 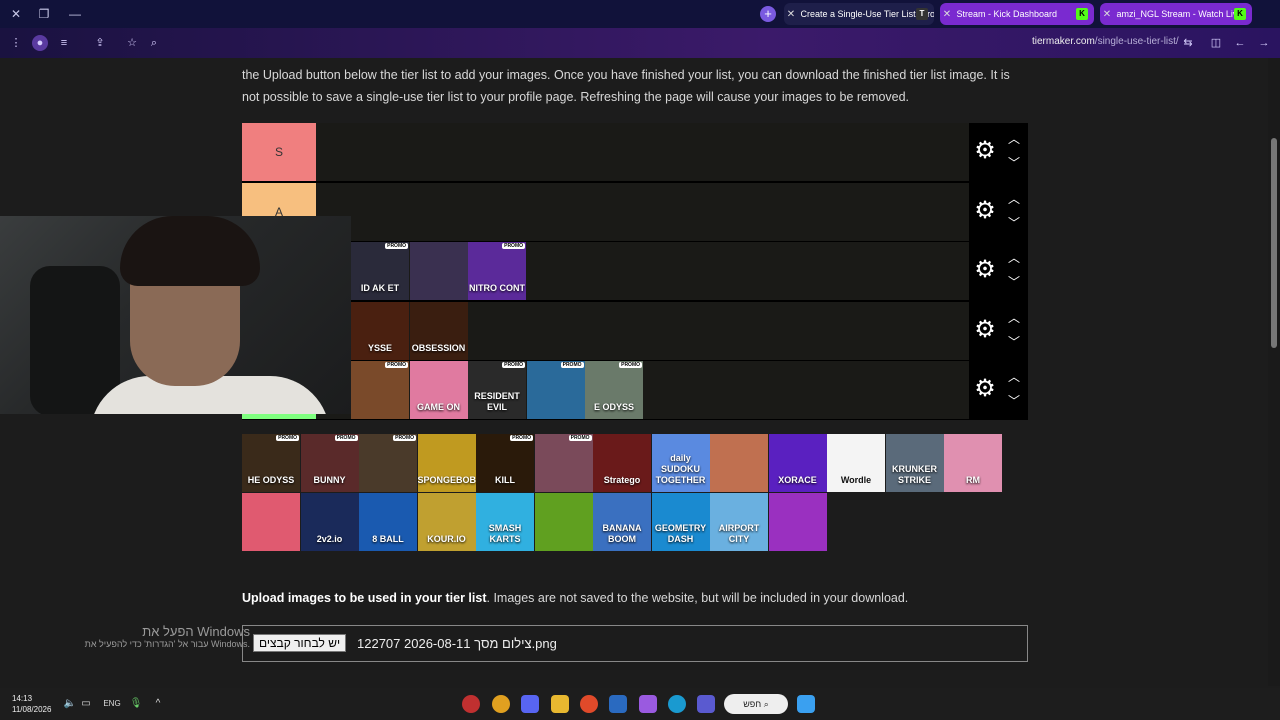 What do you see at coordinates (40, 43) in the screenshot?
I see `profile-icon: ●` at bounding box center [40, 43].